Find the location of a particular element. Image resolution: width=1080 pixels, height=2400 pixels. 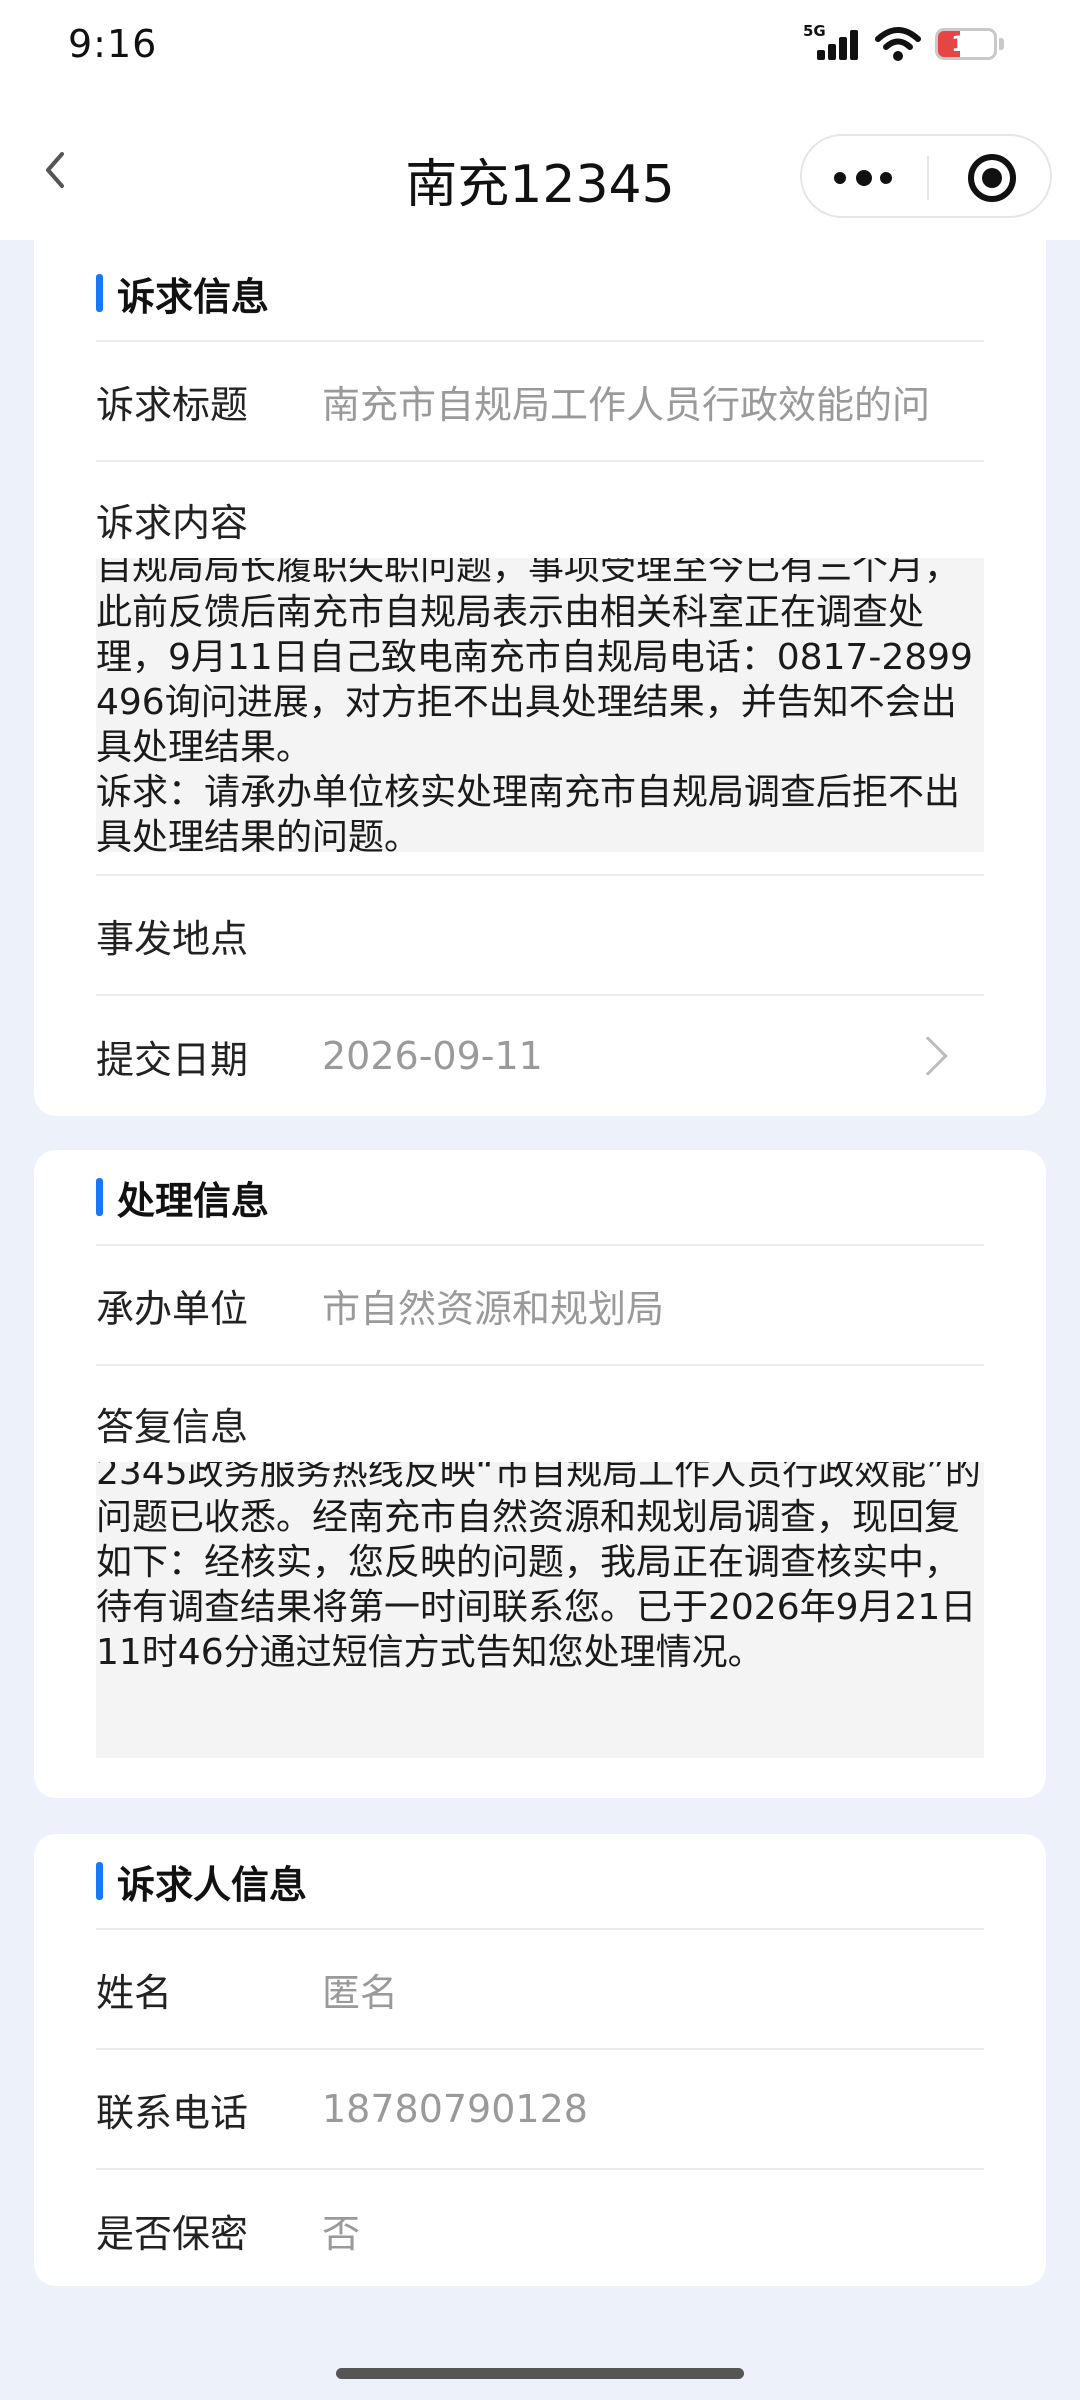

appeal-info-header: 诉求信息 is located at coordinates (540, 294).